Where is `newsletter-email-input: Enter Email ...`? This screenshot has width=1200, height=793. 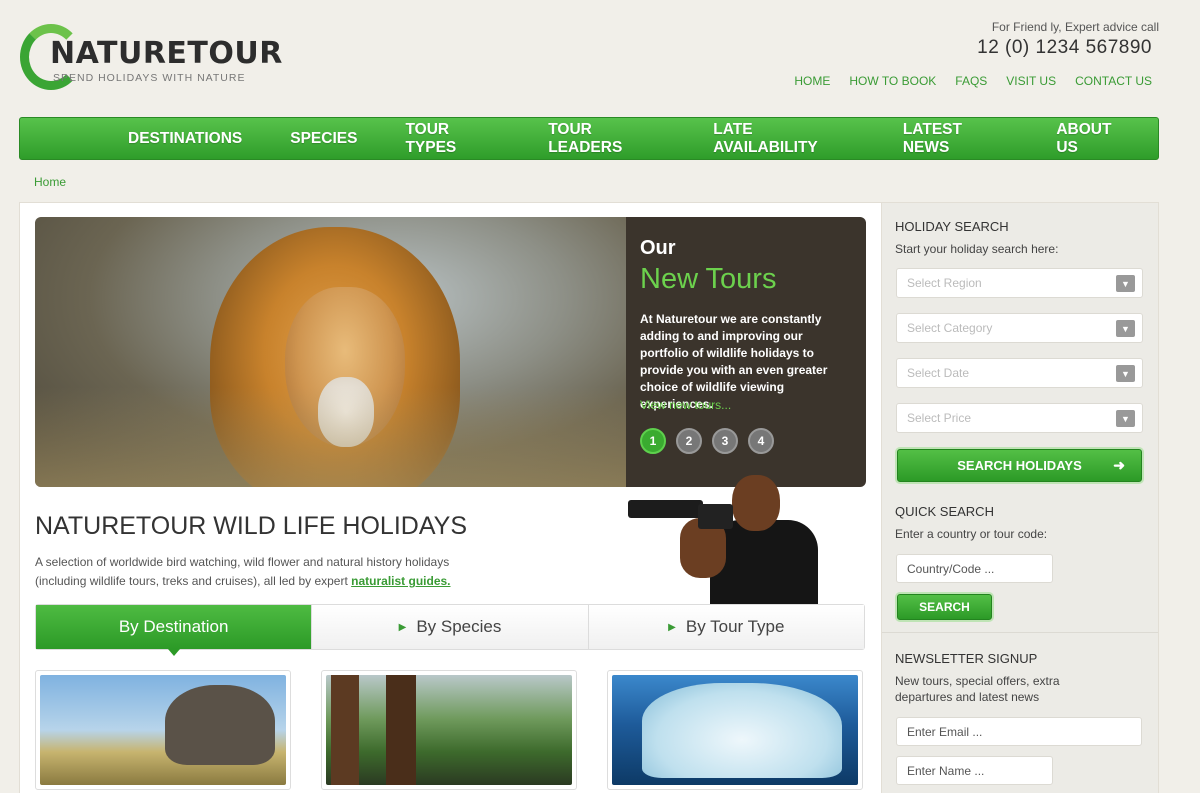 newsletter-email-input: Enter Email ... is located at coordinates (1019, 731).